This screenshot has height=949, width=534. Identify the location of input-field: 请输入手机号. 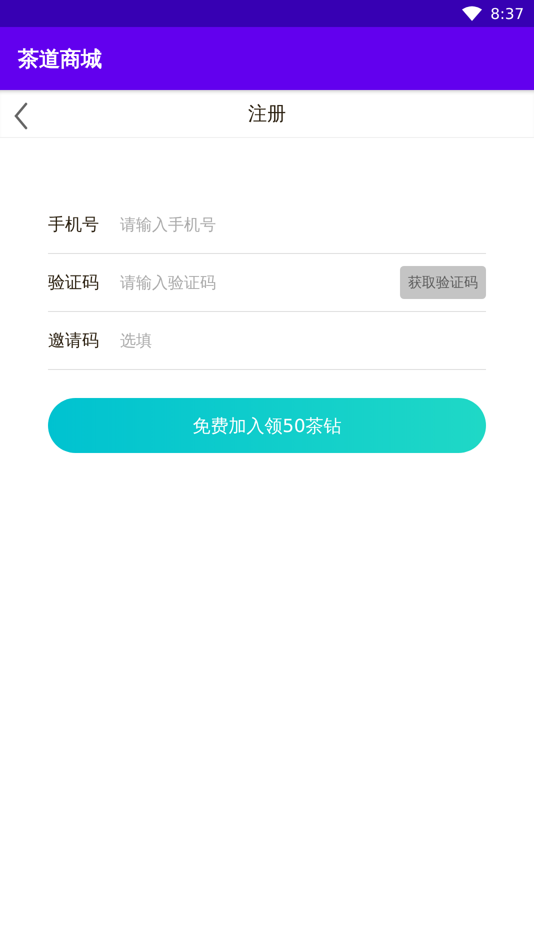
(303, 224).